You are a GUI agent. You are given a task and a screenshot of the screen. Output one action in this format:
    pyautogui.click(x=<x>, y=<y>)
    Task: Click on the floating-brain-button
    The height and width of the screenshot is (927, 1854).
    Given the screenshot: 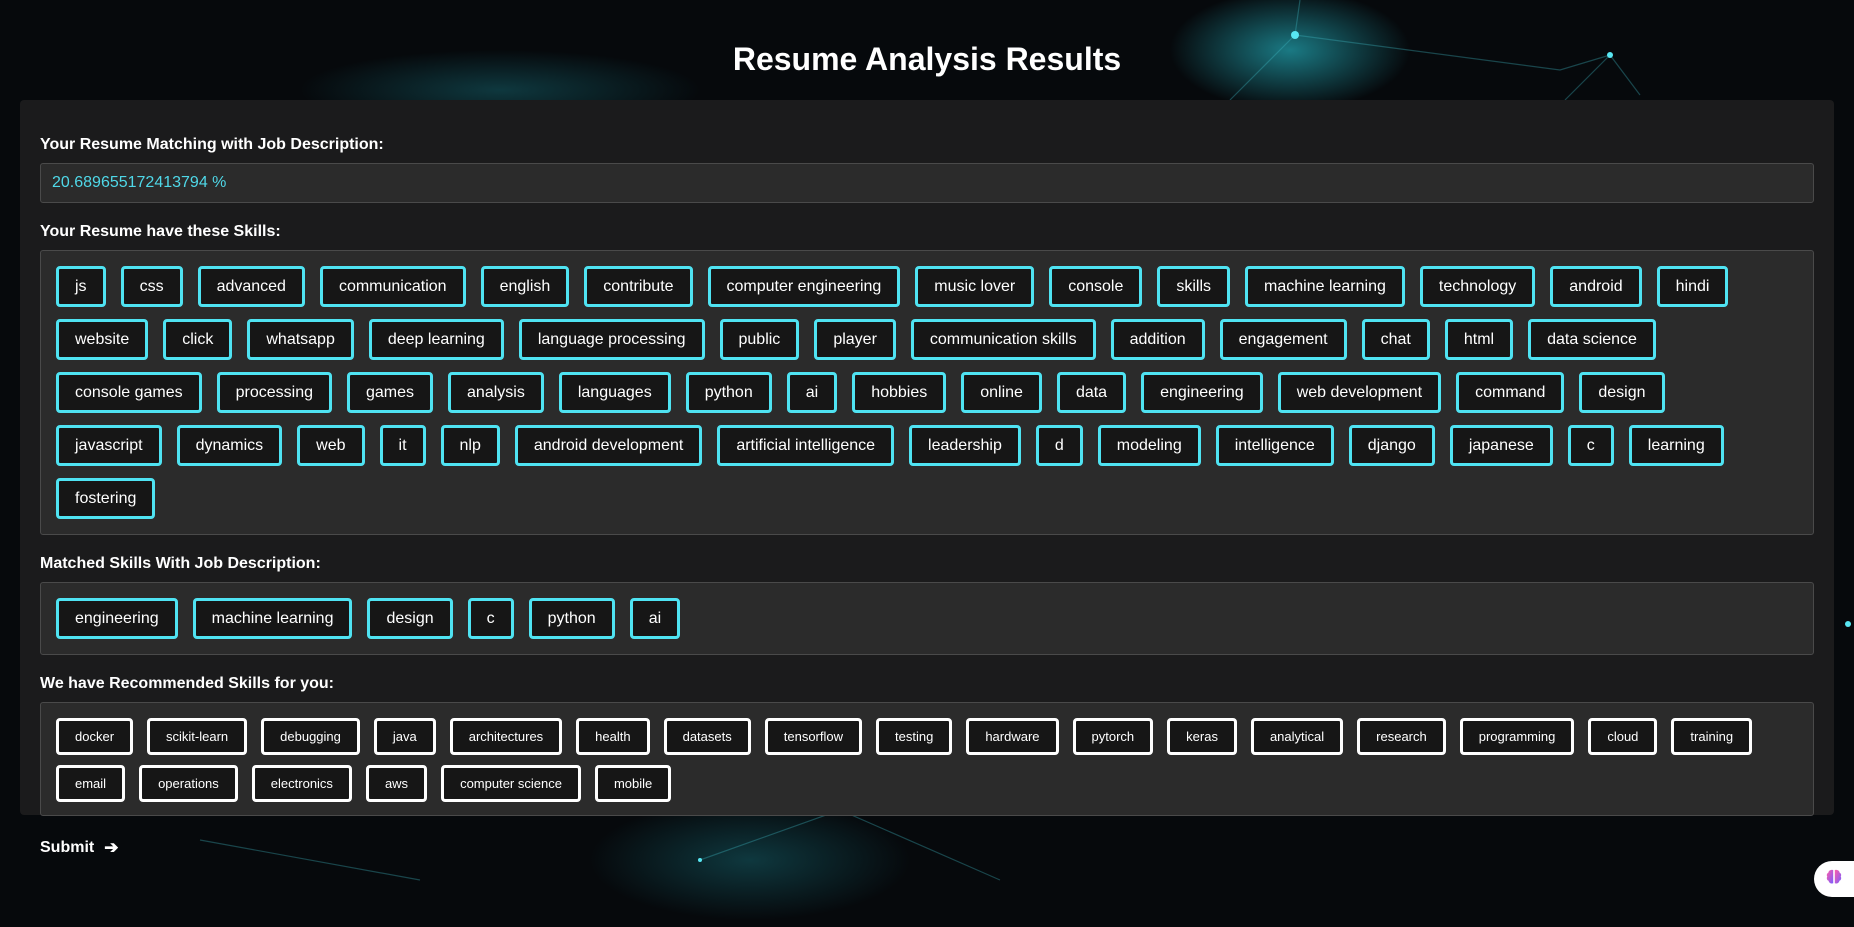 What is the action you would take?
    pyautogui.click(x=1834, y=879)
    